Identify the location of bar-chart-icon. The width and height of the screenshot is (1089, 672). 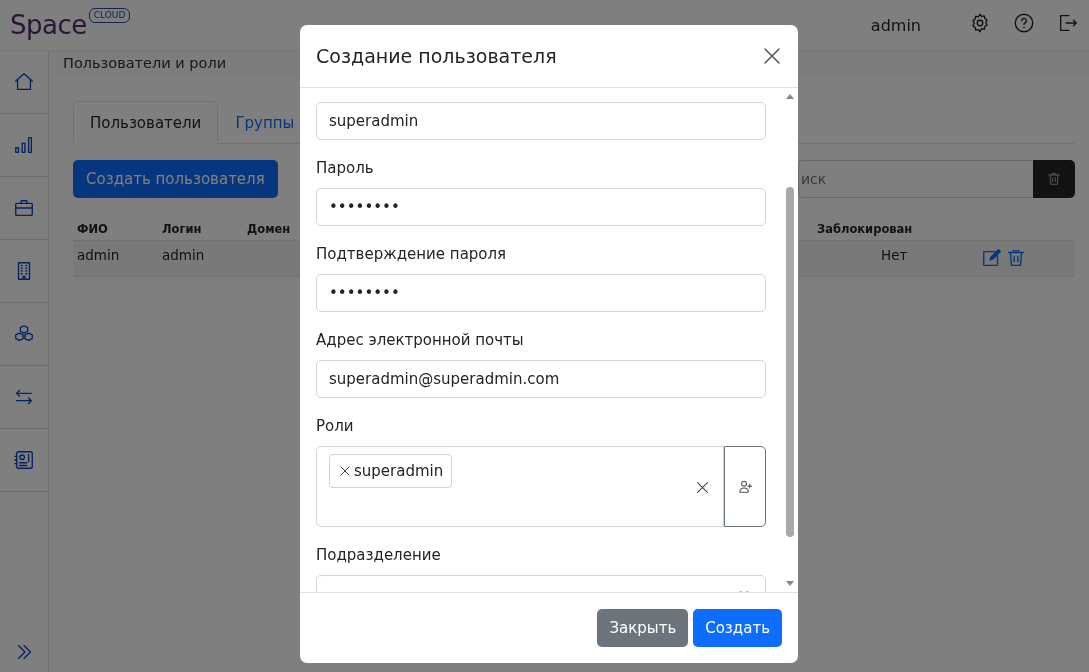
(24, 145).